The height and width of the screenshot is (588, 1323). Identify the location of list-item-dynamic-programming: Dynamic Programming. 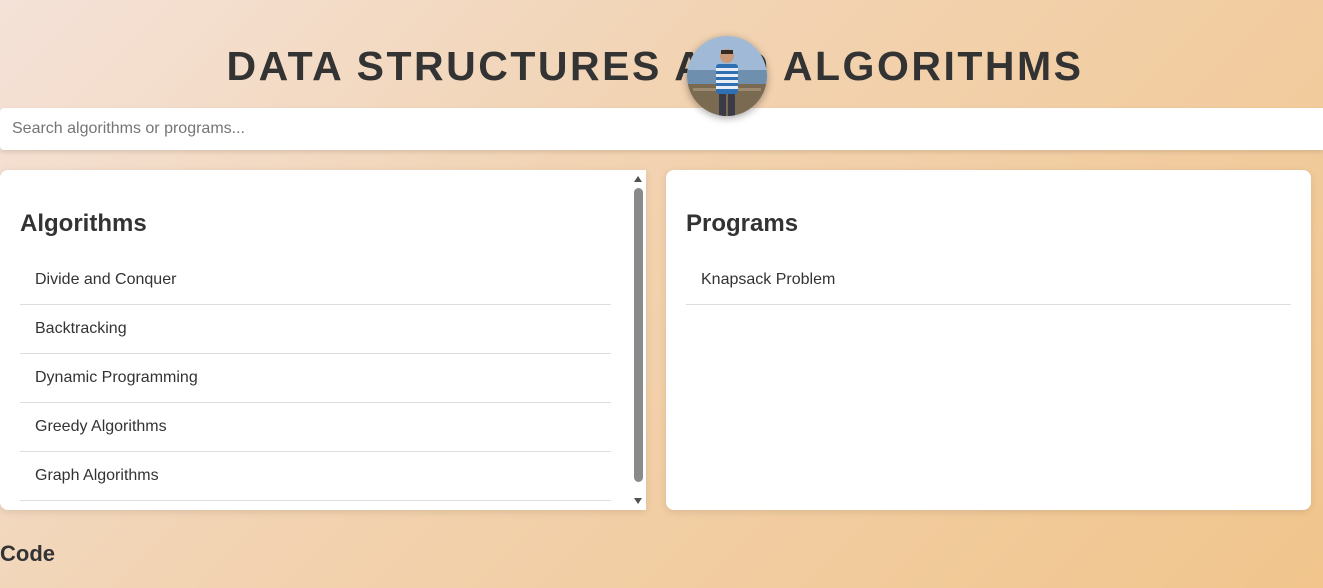
(315, 378).